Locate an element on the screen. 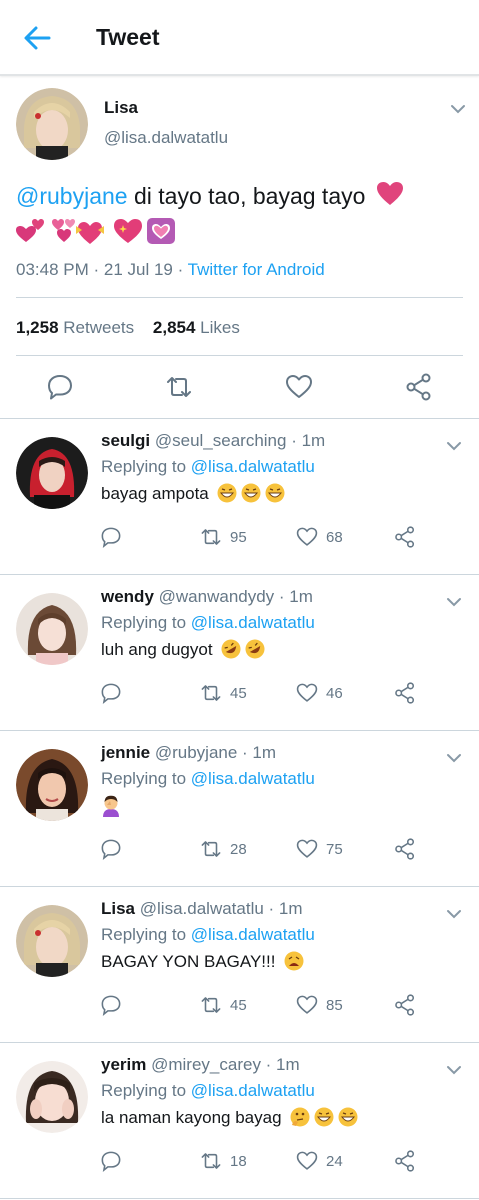 The image size is (479, 1200). like-count: 85 is located at coordinates (334, 1005).